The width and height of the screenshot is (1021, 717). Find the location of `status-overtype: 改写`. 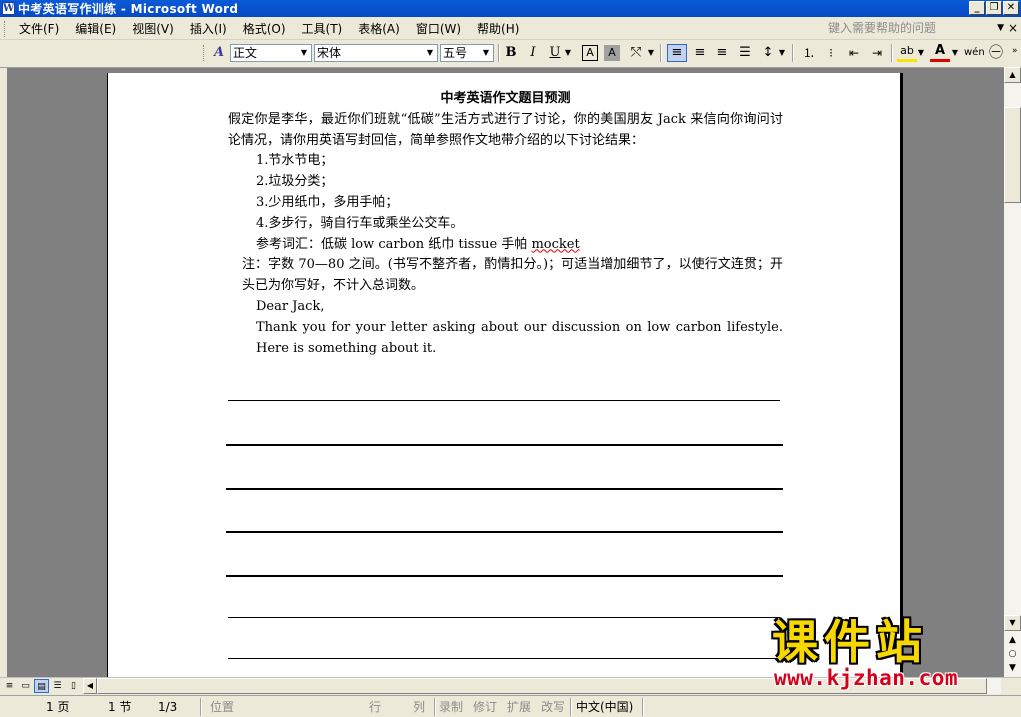

status-overtype: 改写 is located at coordinates (553, 707).